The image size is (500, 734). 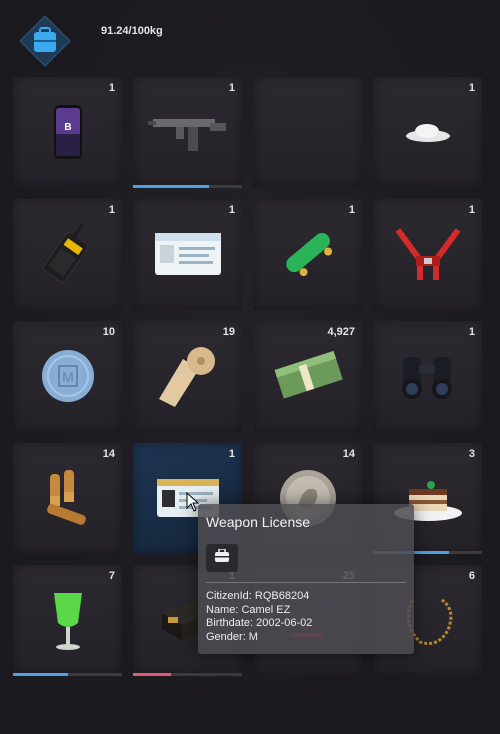 I want to click on cash-stack-icon, so click(x=307, y=376).